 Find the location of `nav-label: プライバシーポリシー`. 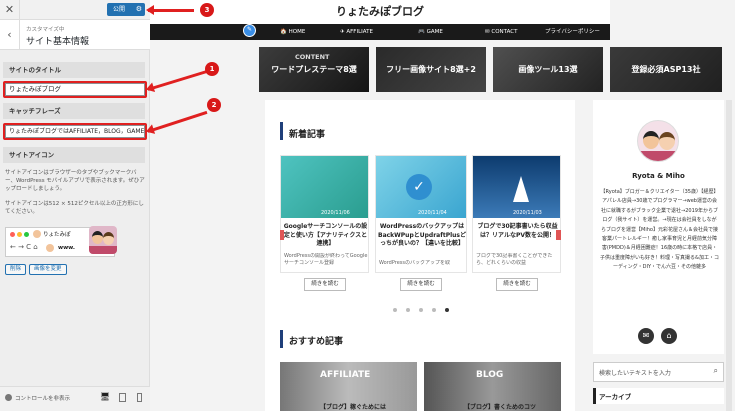

nav-label: プライバシーポリシー is located at coordinates (572, 32).